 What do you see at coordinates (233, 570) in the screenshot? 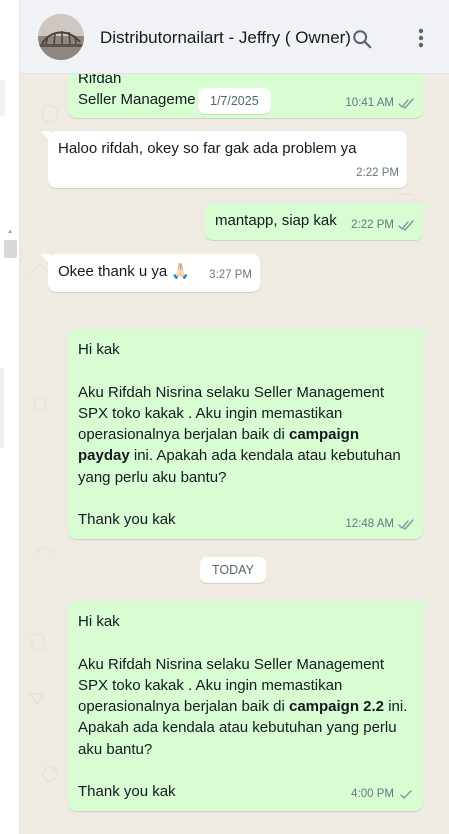
I see `date-separator-today: TODAY` at bounding box center [233, 570].